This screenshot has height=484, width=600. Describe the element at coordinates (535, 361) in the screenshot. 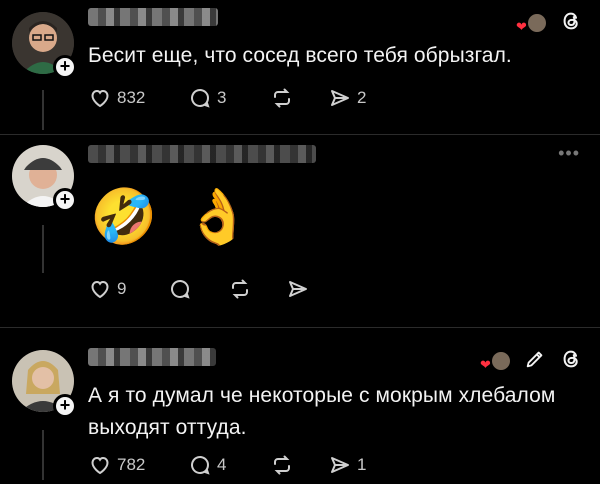

I see `pencil-icon` at that location.